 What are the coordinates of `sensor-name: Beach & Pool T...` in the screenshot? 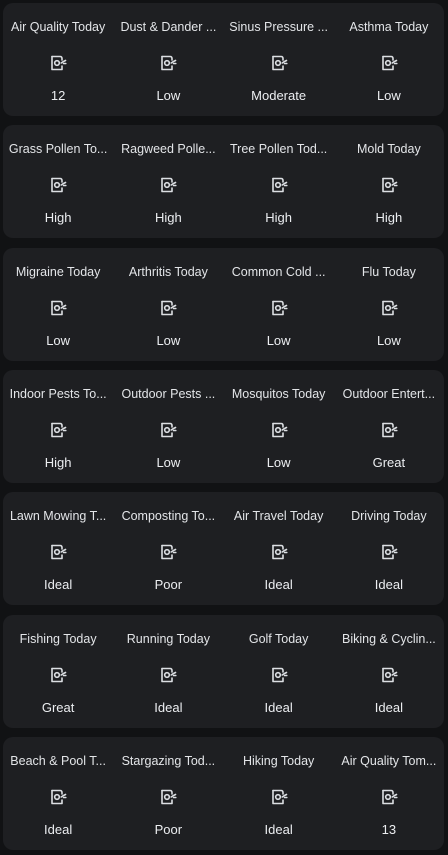 It's located at (58, 761).